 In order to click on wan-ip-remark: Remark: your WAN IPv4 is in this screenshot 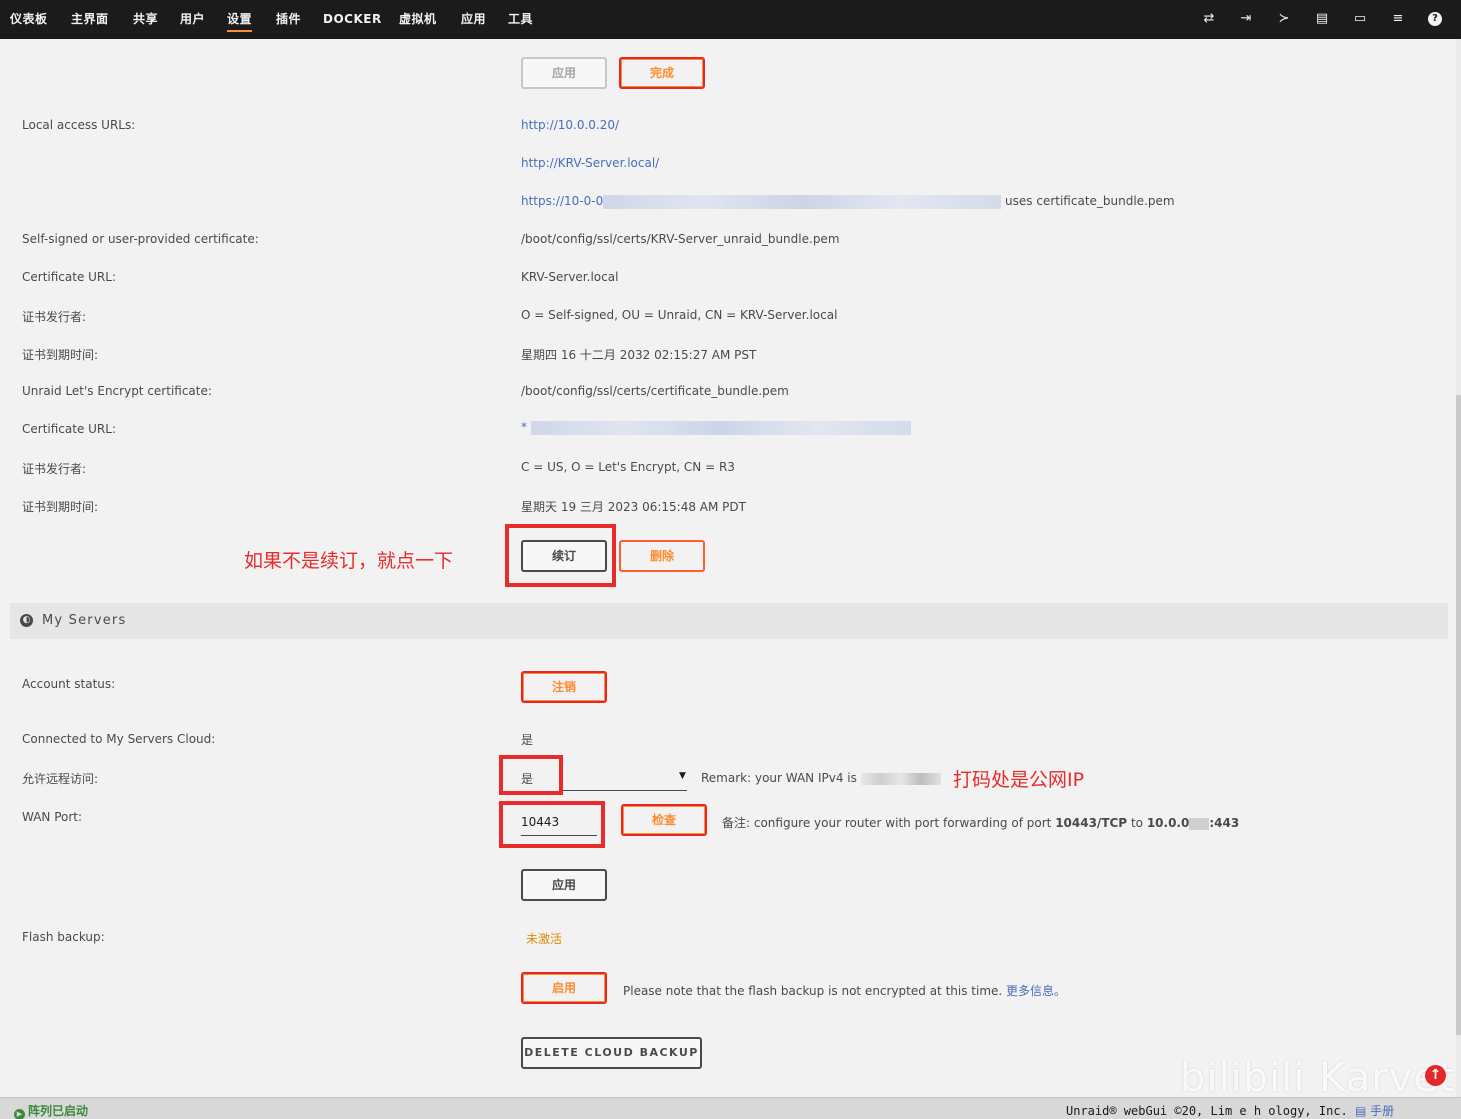, I will do `click(821, 778)`.